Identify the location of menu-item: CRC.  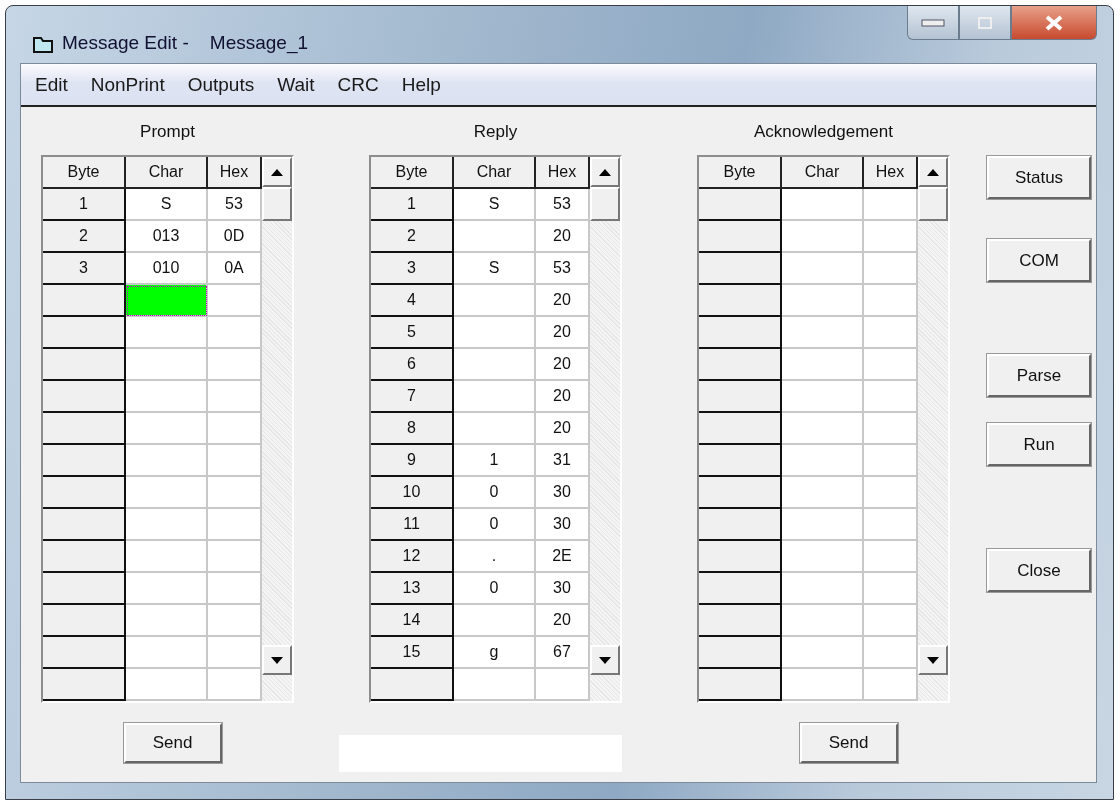
(358, 84).